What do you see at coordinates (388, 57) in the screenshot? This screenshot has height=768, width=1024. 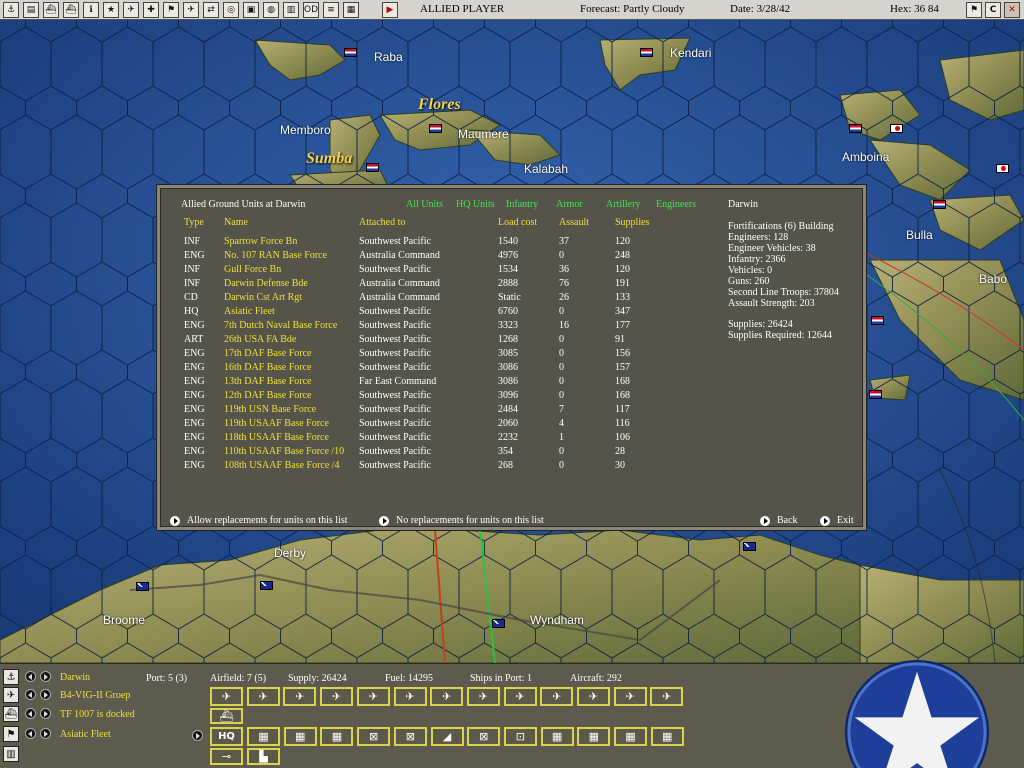 I see `map-place-label: Raba` at bounding box center [388, 57].